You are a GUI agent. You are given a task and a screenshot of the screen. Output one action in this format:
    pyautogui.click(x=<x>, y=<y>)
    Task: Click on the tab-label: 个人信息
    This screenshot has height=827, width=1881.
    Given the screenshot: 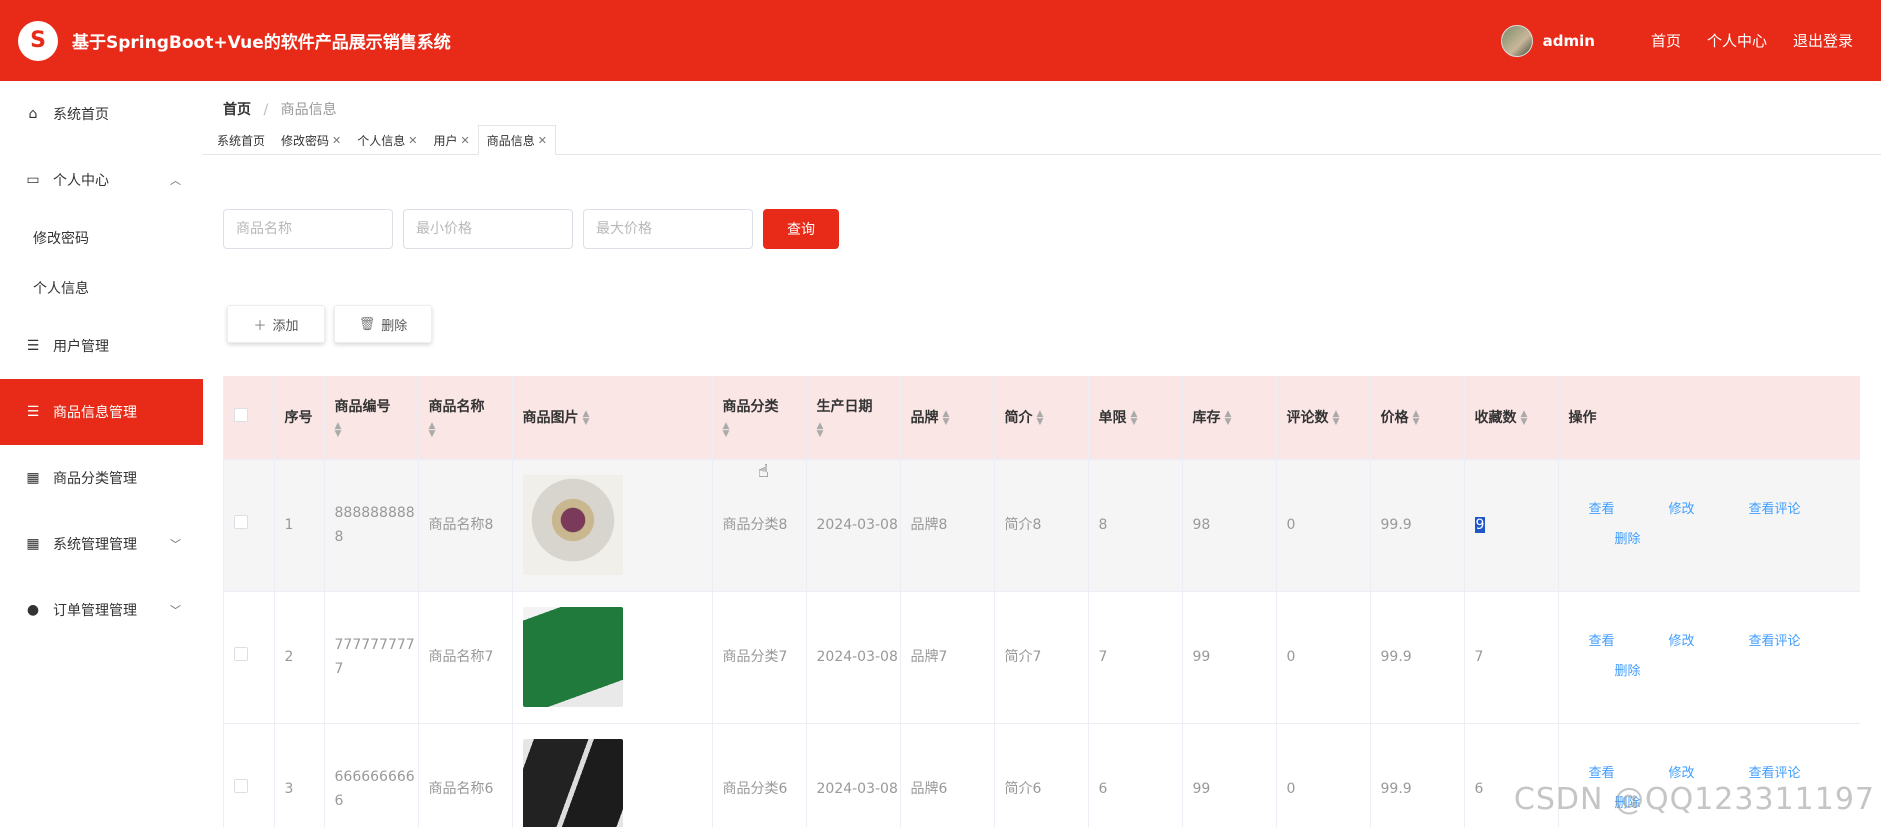 What is the action you would take?
    pyautogui.click(x=381, y=140)
    